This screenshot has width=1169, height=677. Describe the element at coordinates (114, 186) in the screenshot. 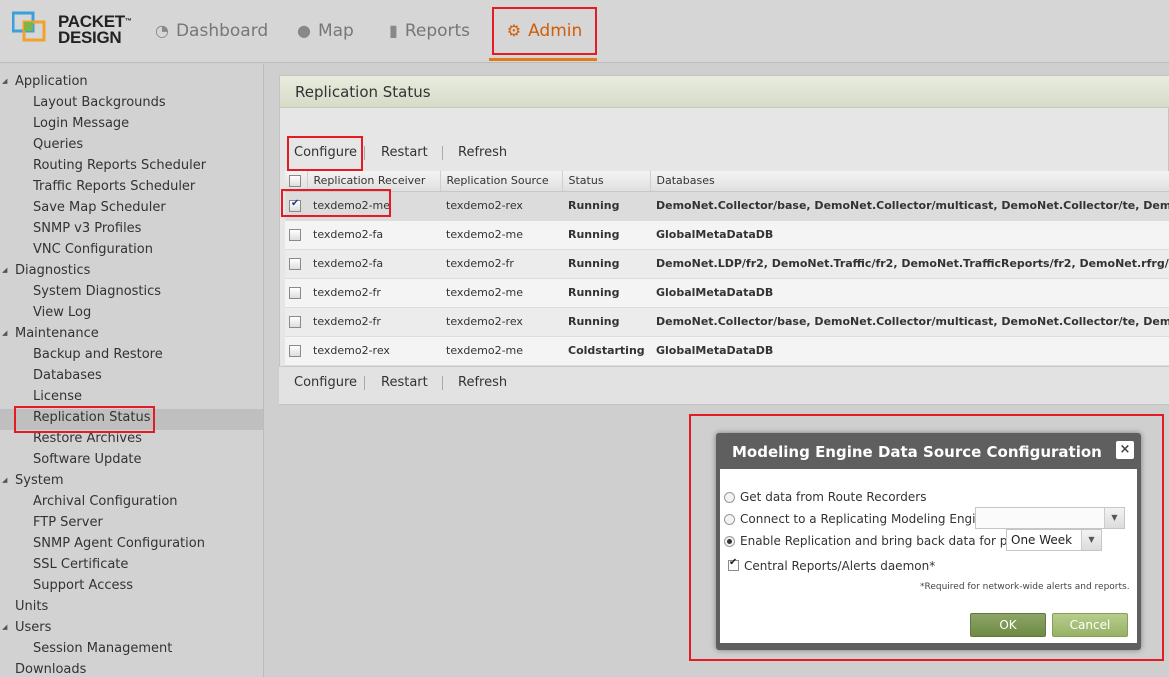

I see `sidebar-item-traffic-reports-scheduler: Traffic Reports Scheduler` at that location.